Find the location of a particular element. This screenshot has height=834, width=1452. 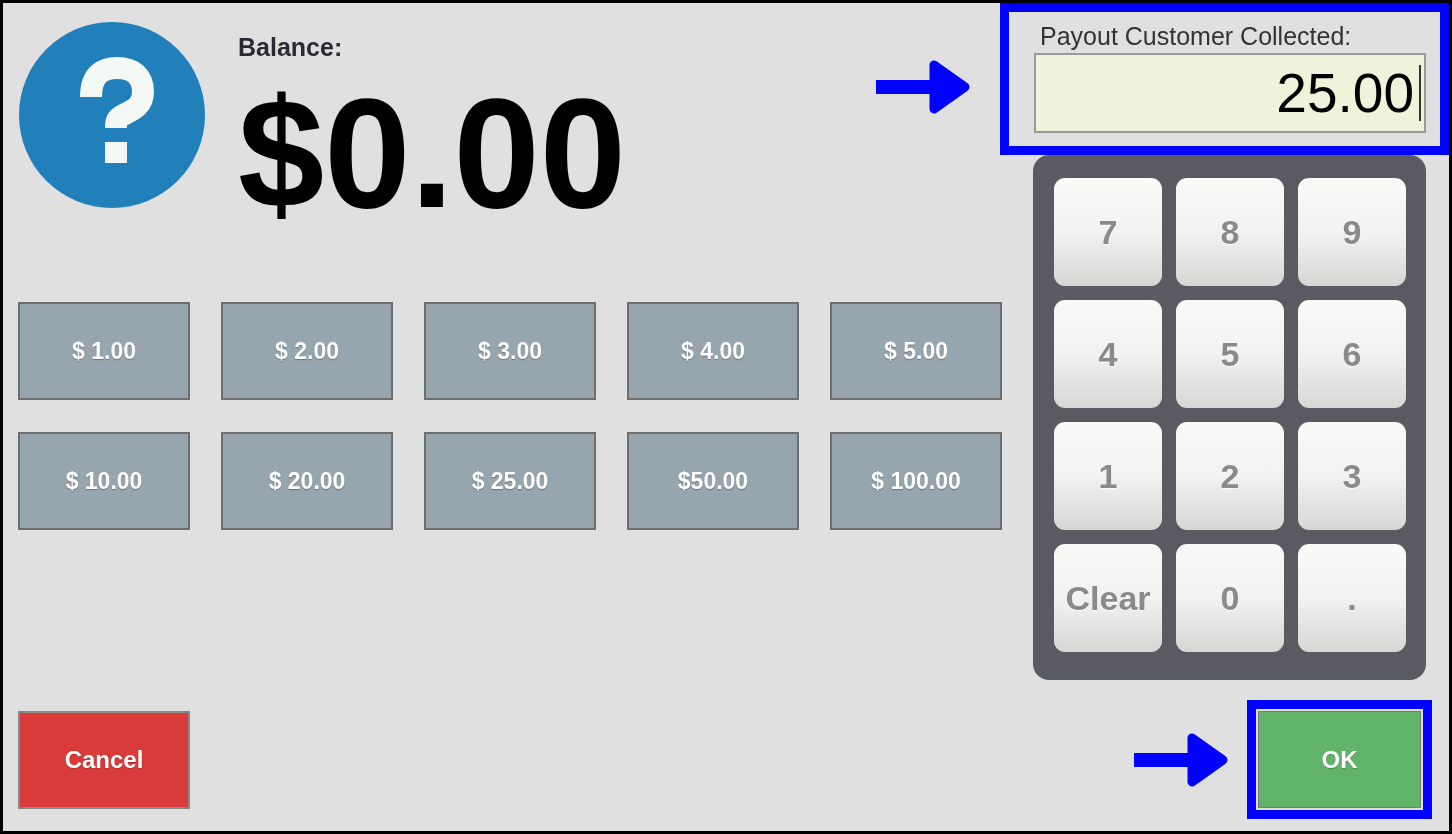

amount-button: $ 2.00 is located at coordinates (307, 351).